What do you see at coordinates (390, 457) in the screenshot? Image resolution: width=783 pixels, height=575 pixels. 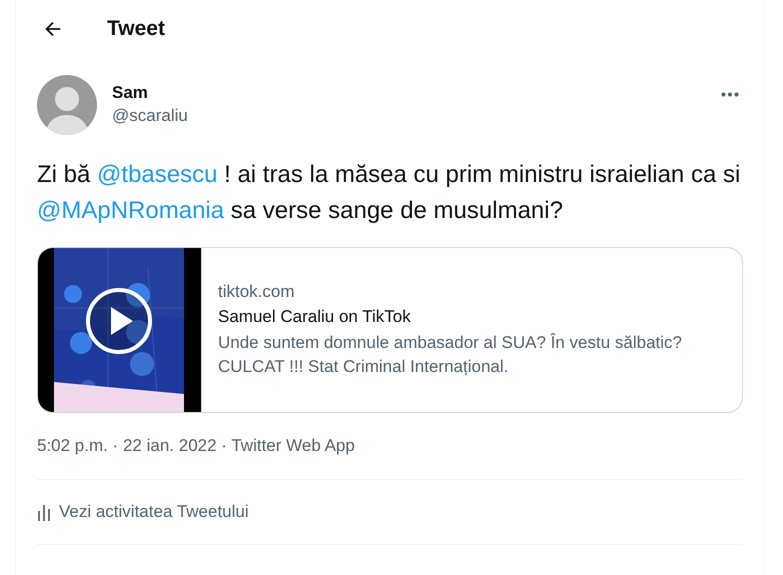 I see `tweet-timestamp: 5:02 p.m. · 22 ian. 2022 · Twitter Web App` at bounding box center [390, 457].